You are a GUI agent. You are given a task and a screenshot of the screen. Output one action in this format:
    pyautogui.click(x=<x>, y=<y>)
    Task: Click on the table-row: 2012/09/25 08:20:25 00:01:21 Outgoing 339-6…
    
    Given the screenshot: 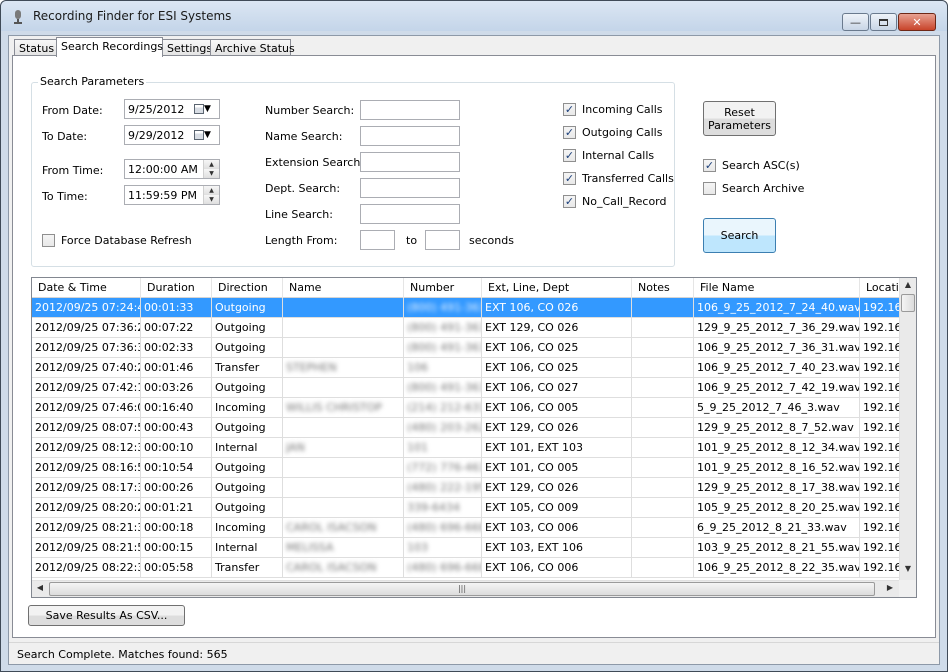 What is the action you would take?
    pyautogui.click(x=466, y=508)
    